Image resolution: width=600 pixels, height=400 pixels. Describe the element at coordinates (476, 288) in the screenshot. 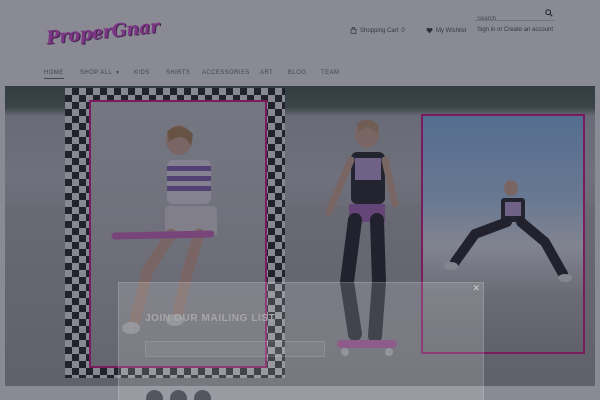

I see `close-icon: ✕` at that location.